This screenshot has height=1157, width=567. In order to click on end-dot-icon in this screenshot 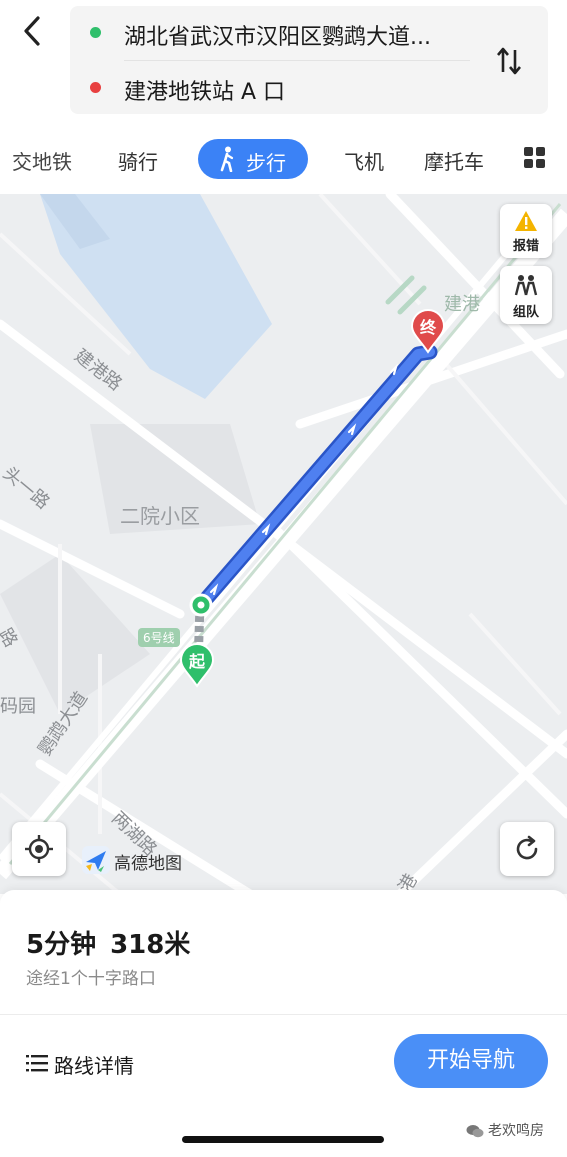, I will do `click(95, 87)`.